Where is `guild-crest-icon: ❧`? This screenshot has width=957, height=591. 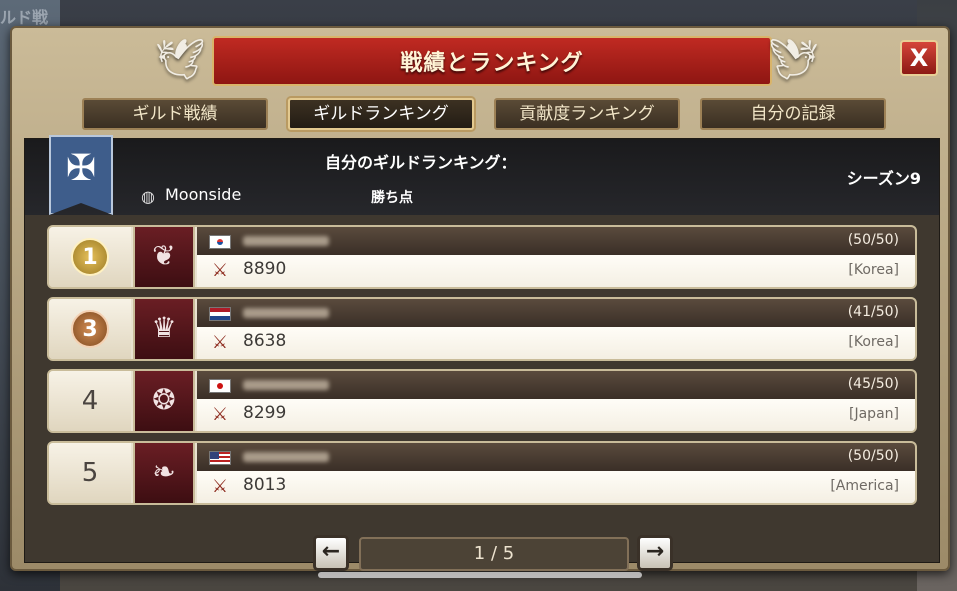
guild-crest-icon: ❧ is located at coordinates (164, 473).